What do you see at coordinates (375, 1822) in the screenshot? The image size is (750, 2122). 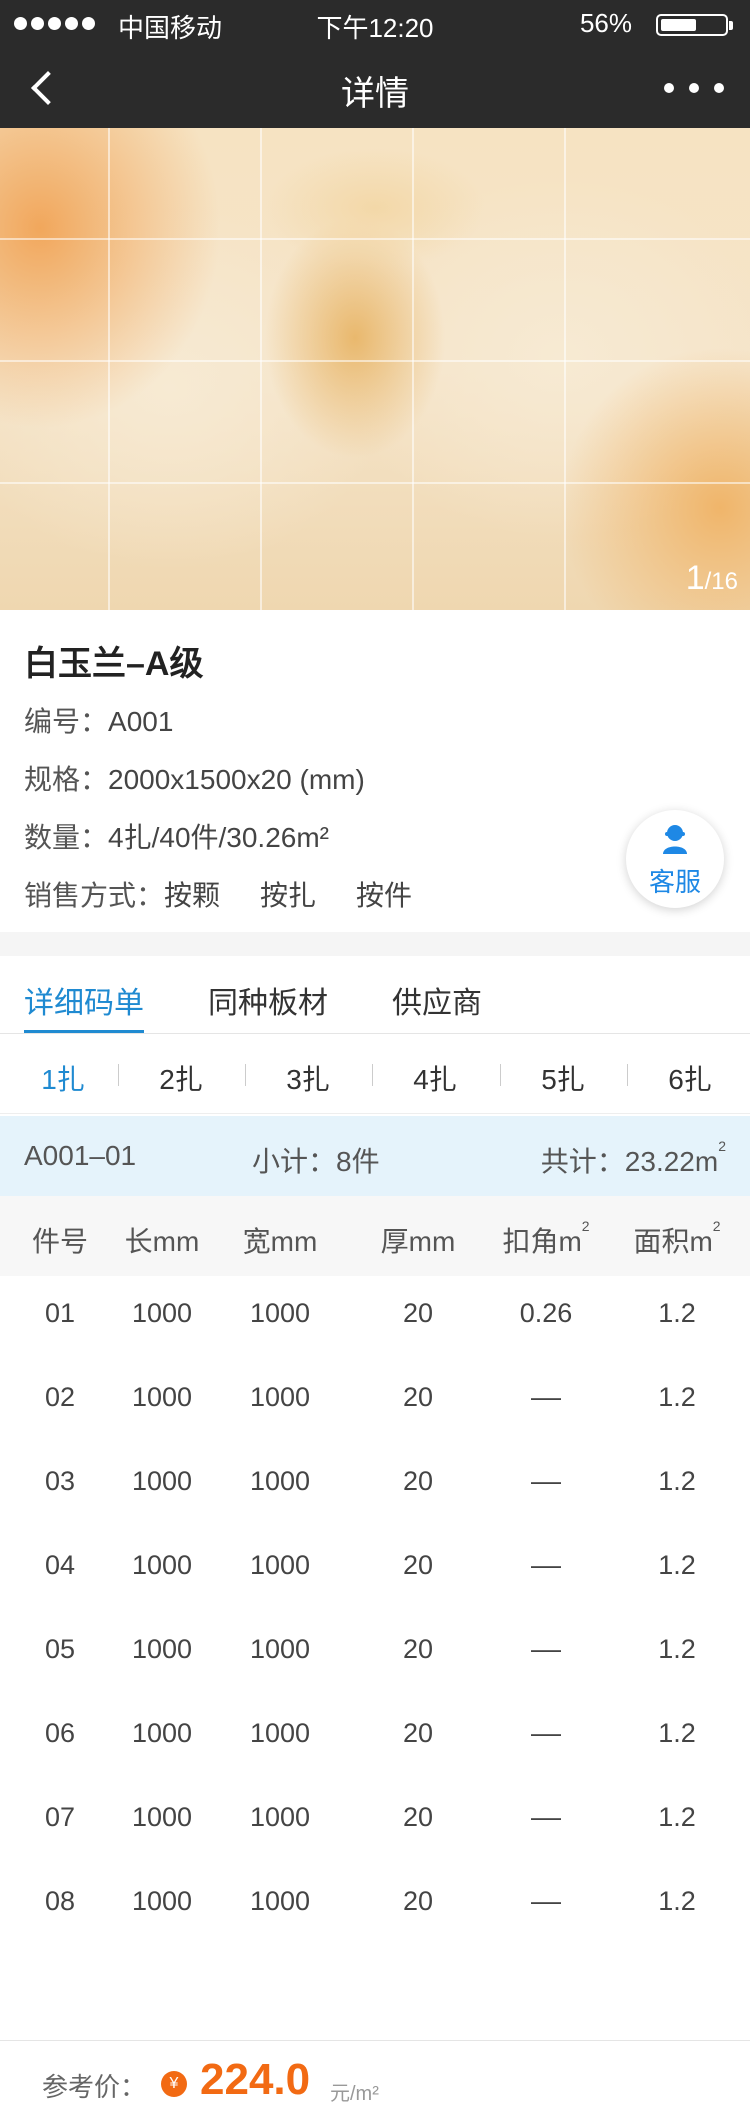 I see `table-row: 07 1000 1000 20 –– 1.2` at bounding box center [375, 1822].